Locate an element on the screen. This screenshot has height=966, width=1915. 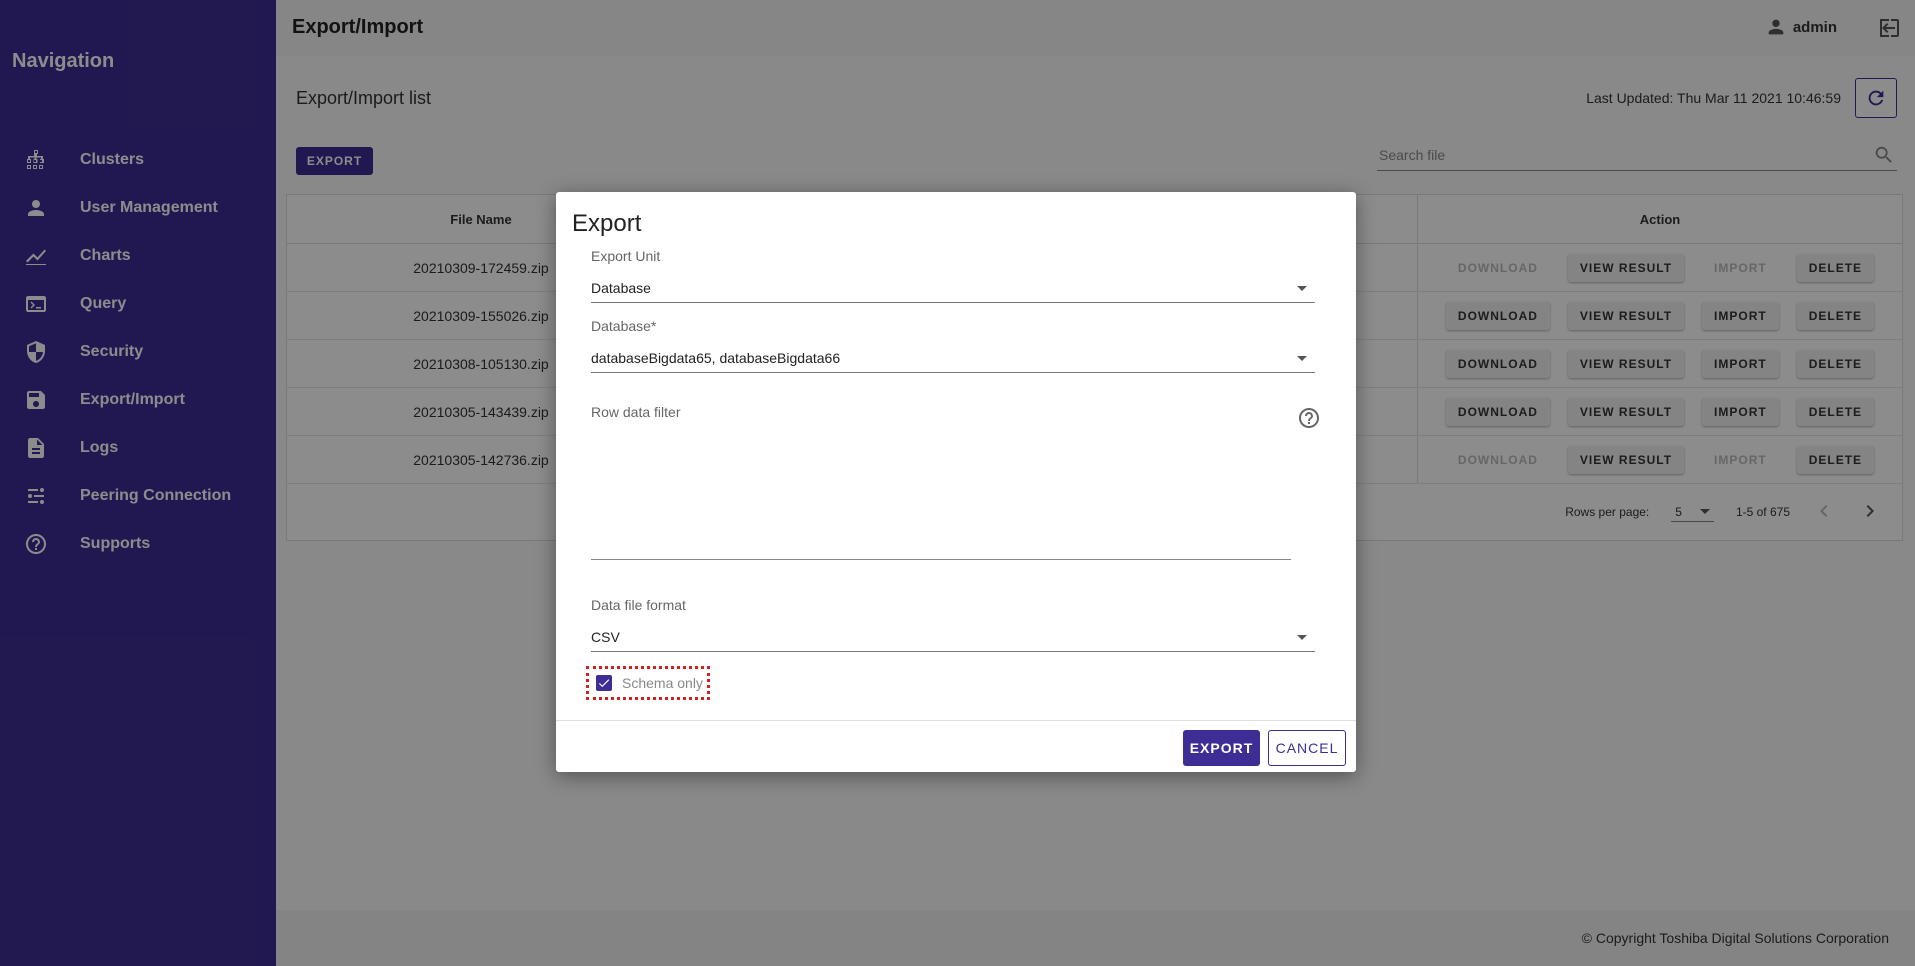
dialog-divider is located at coordinates (956, 720).